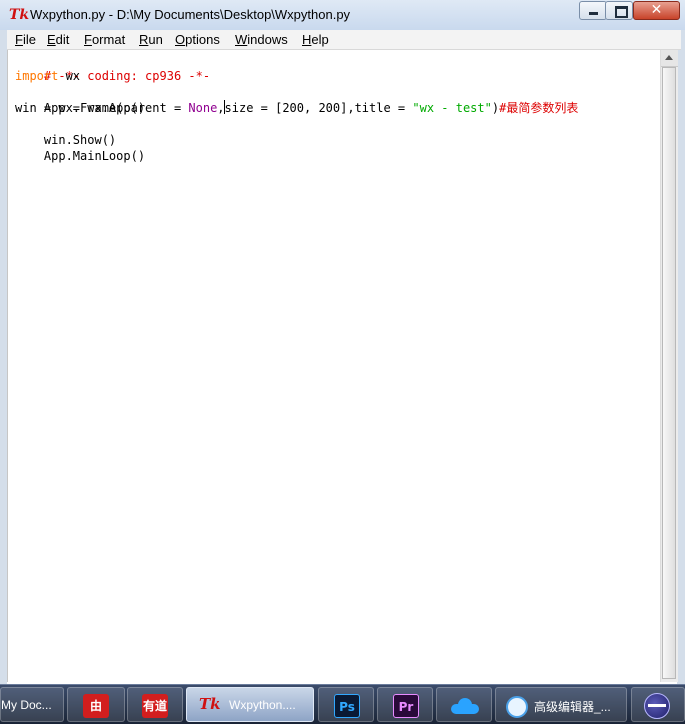 Image resolution: width=685 pixels, height=724 pixels. What do you see at coordinates (104, 39) in the screenshot?
I see `menu-format: Format` at bounding box center [104, 39].